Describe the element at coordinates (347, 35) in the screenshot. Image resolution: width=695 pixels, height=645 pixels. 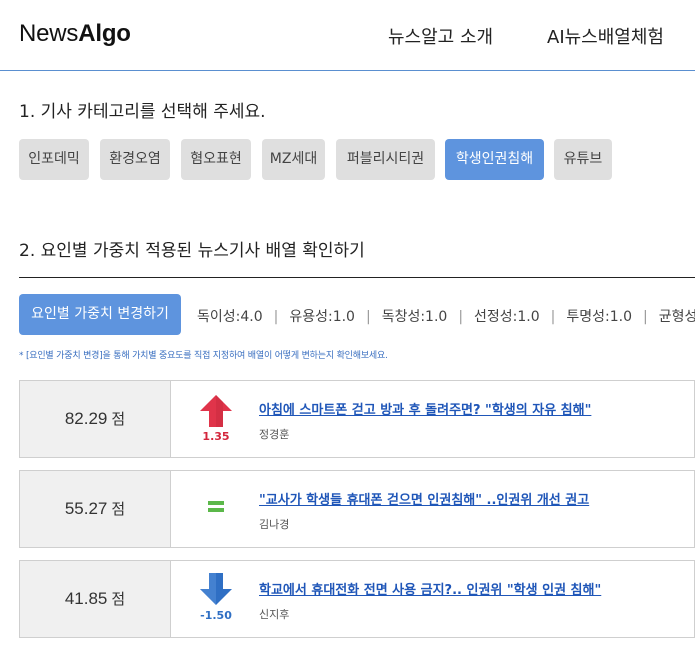
I see `site-header: NewsAlgo 뉴스알고 소개 AI뉴스배열체험` at that location.